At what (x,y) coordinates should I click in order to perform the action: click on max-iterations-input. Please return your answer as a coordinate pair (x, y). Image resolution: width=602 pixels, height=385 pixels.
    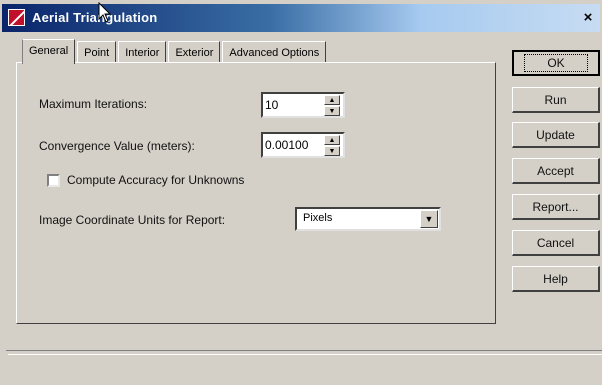
    Looking at the image, I should click on (292, 105).